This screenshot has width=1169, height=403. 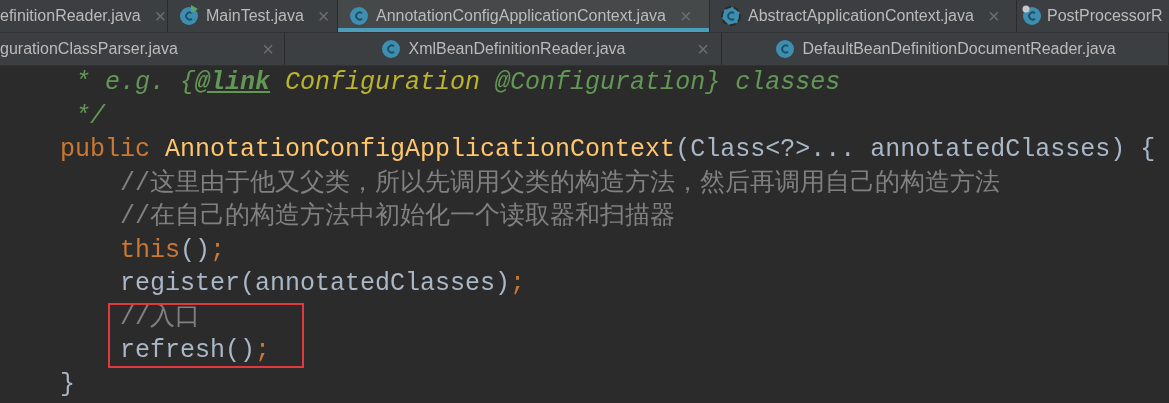 What do you see at coordinates (159, 317) in the screenshot?
I see `code-line: //入口` at bounding box center [159, 317].